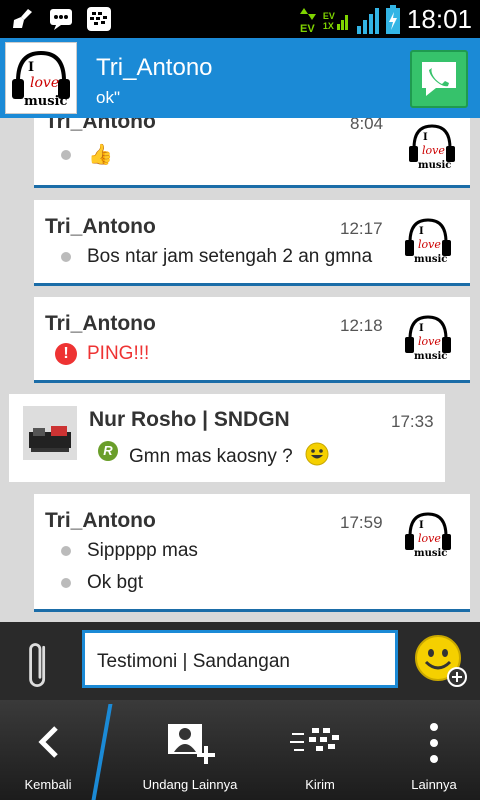  What do you see at coordinates (115, 582) in the screenshot?
I see `message-text: Ok bgt` at bounding box center [115, 582].